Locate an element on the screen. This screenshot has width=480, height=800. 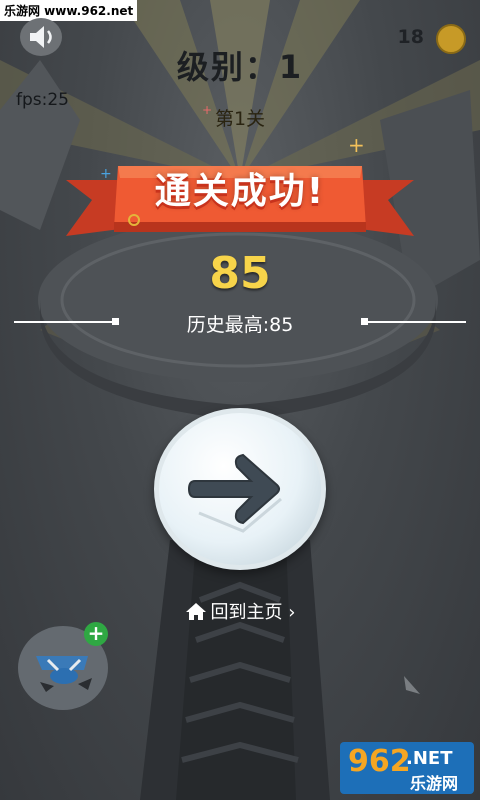
best-score: 历史最高:85 is located at coordinates (240, 325).